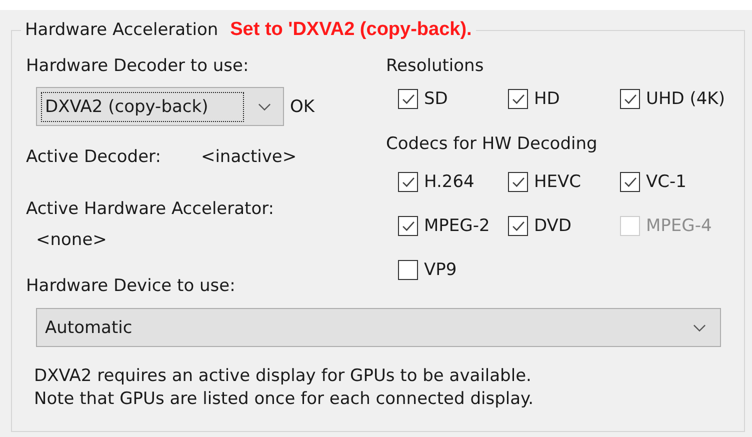 The height and width of the screenshot is (437, 752). What do you see at coordinates (666, 226) in the screenshot?
I see `checkbox: MPEG-4` at bounding box center [666, 226].